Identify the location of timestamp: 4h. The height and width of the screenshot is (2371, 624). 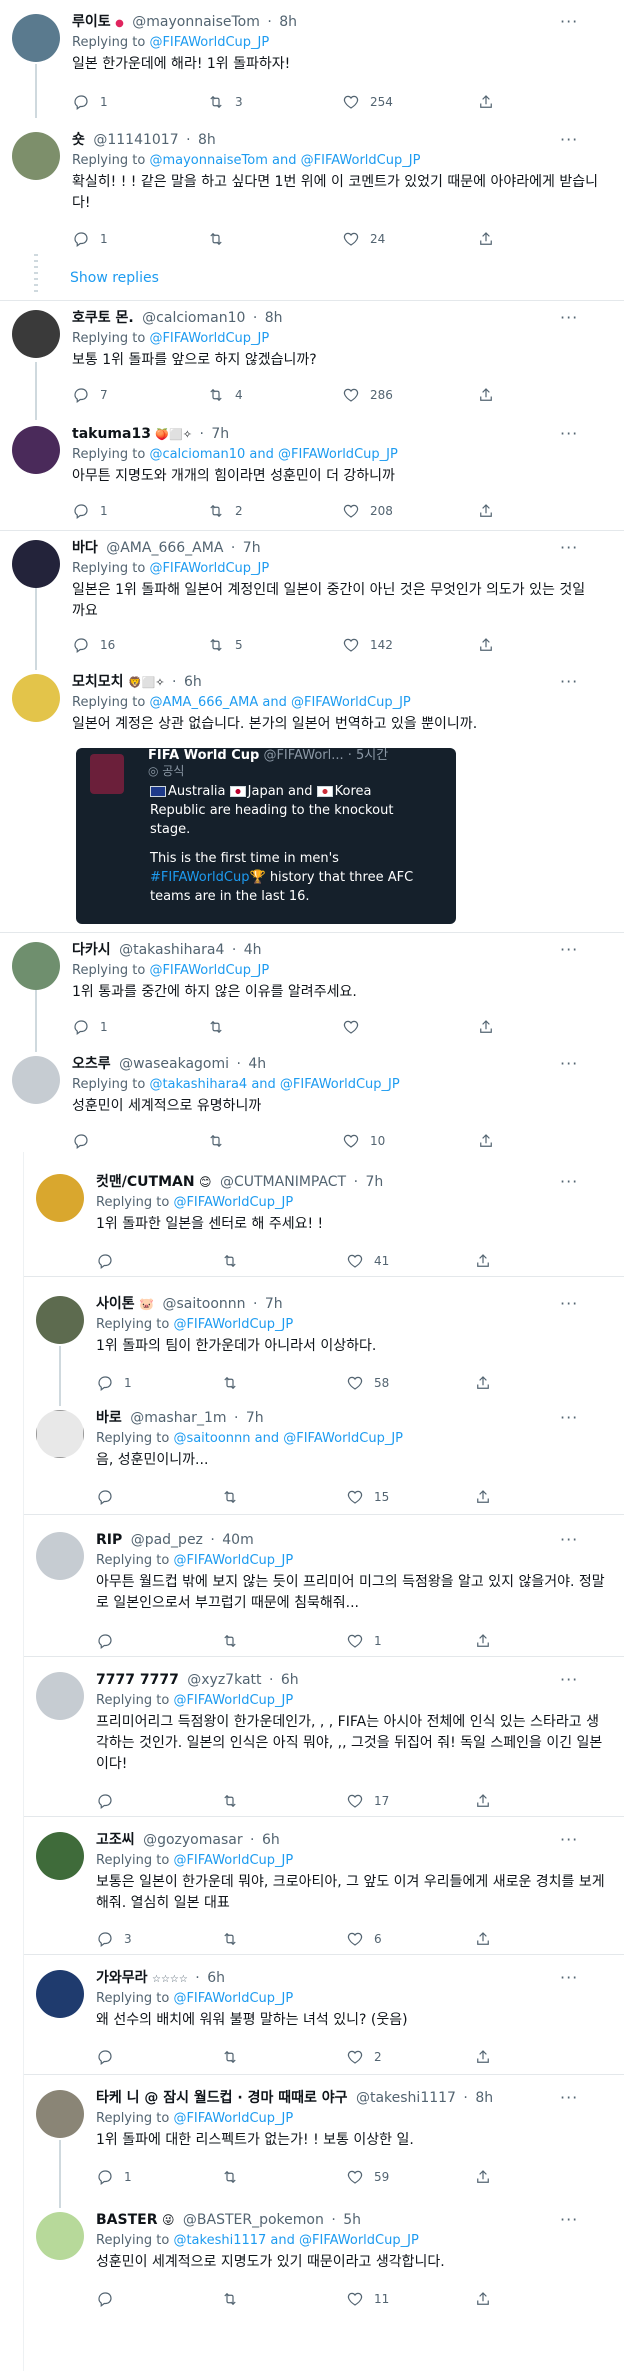
(253, 950).